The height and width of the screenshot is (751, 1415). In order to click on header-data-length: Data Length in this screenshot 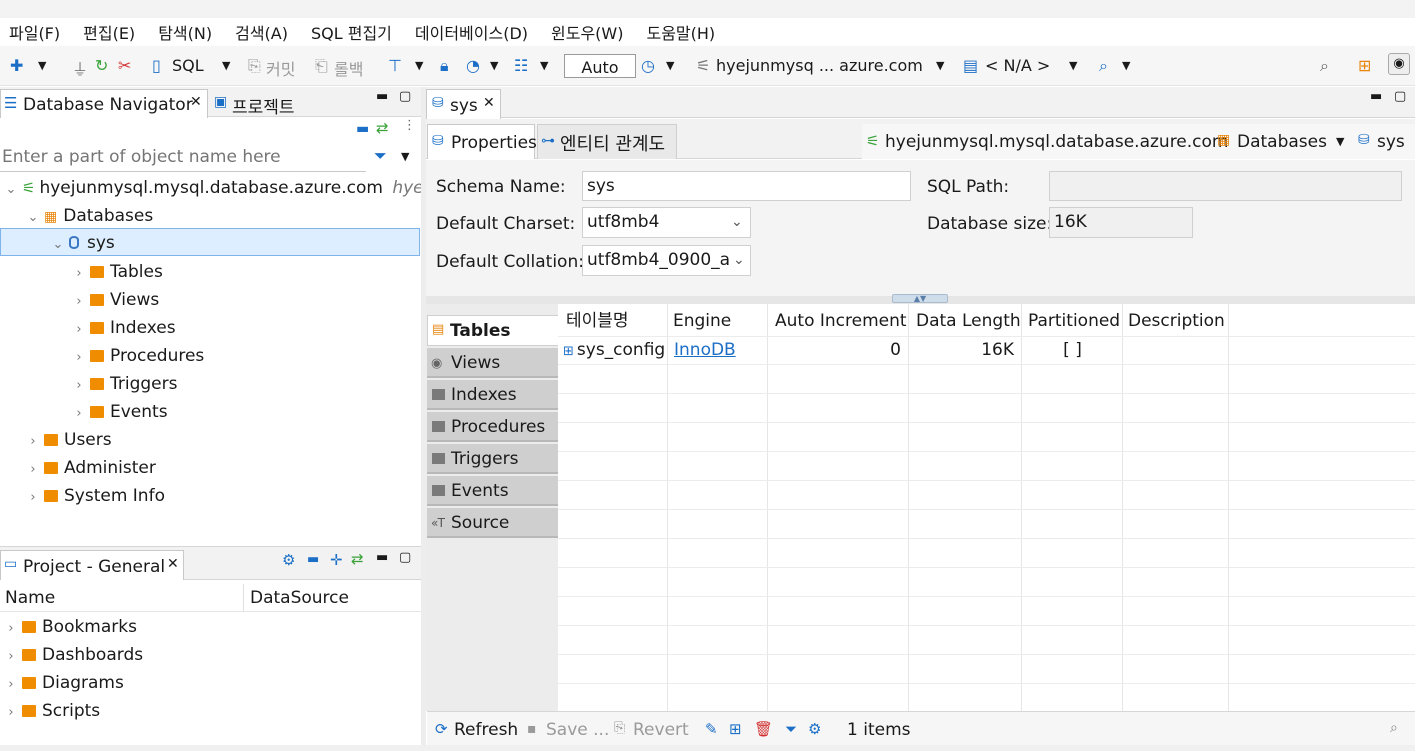, I will do `click(964, 320)`.